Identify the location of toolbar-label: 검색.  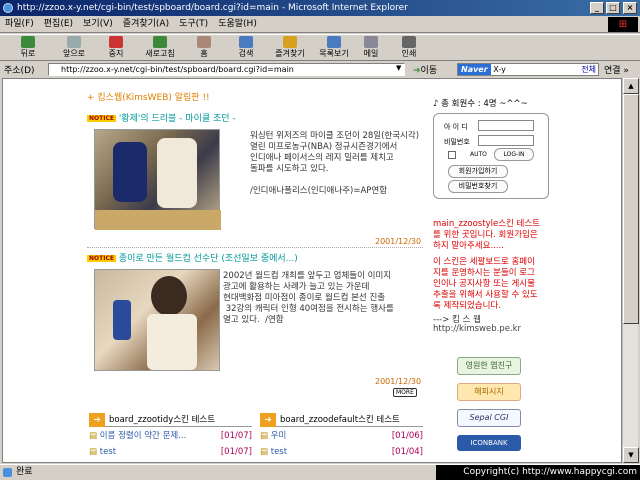
(246, 53).